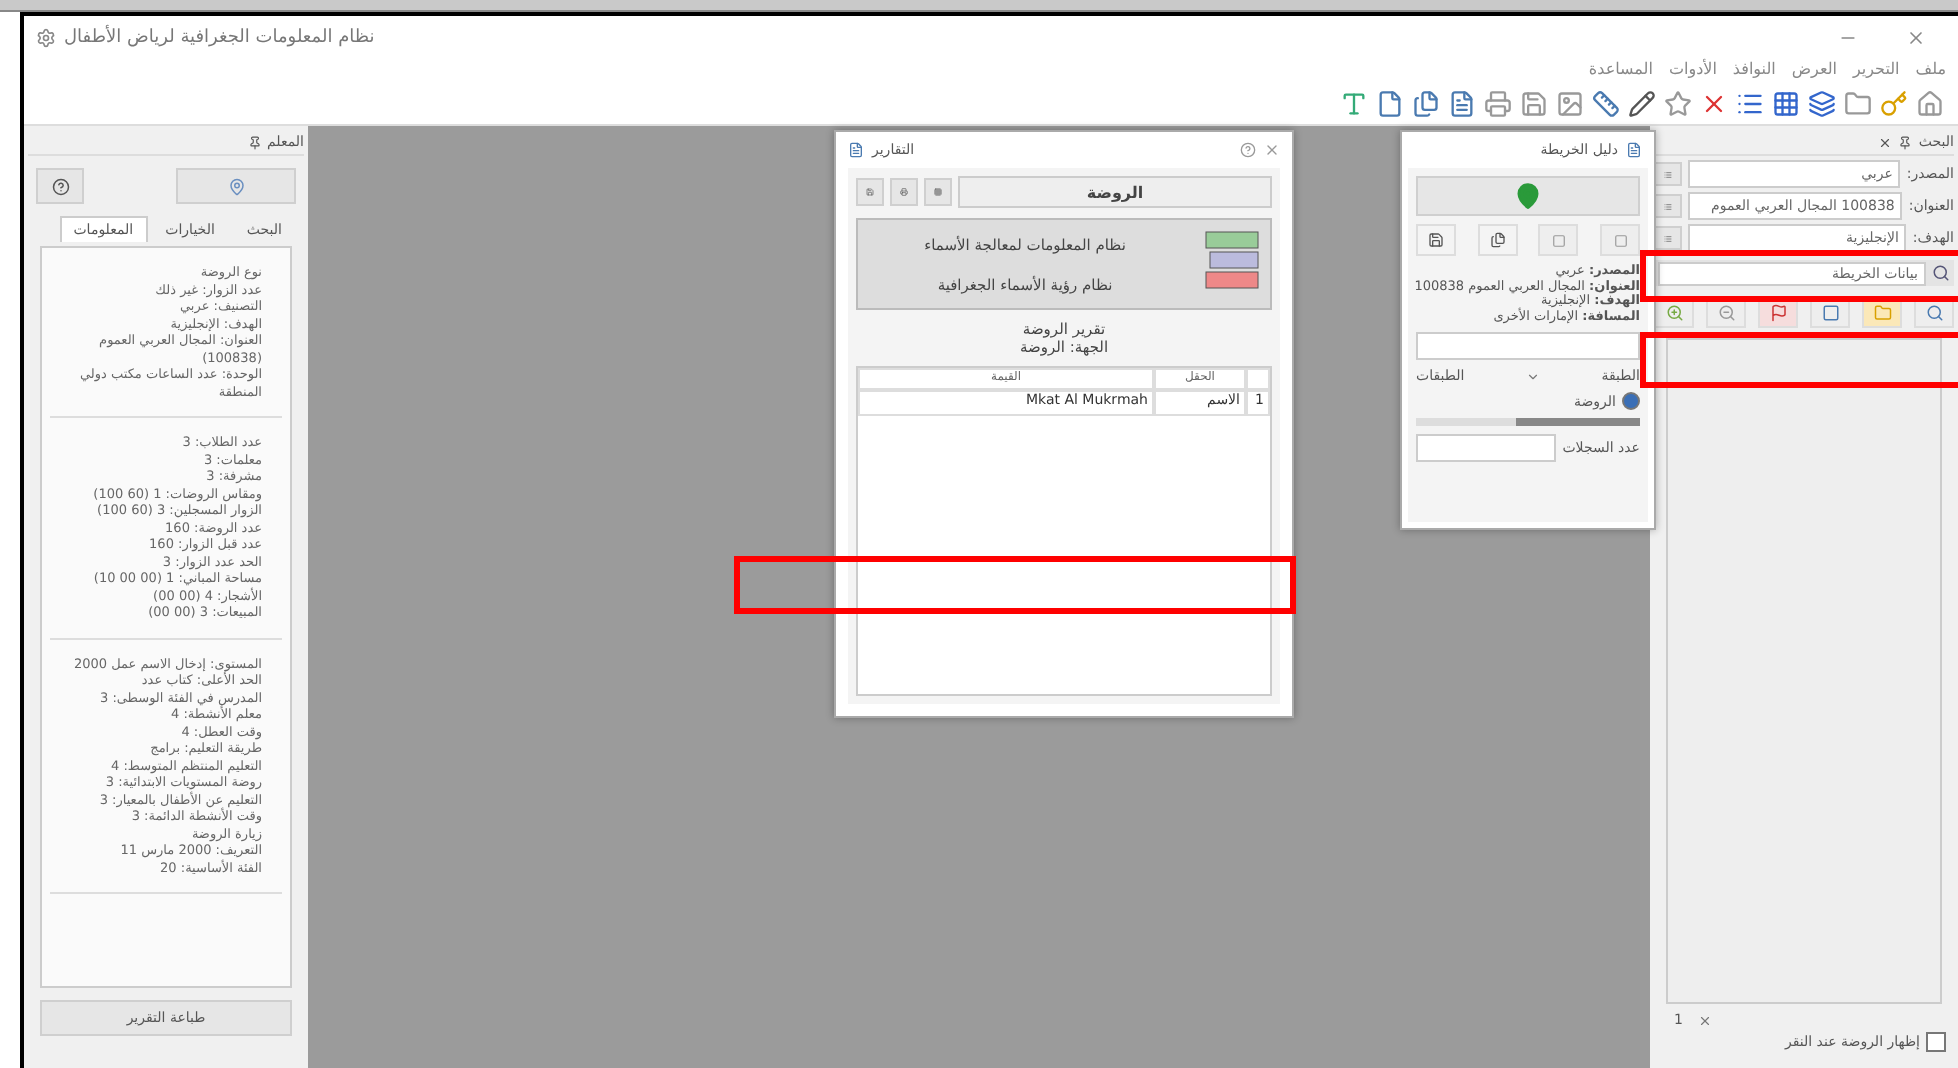 This screenshot has height=1068, width=1958. I want to click on menu-item: العرض, so click(1814, 72).